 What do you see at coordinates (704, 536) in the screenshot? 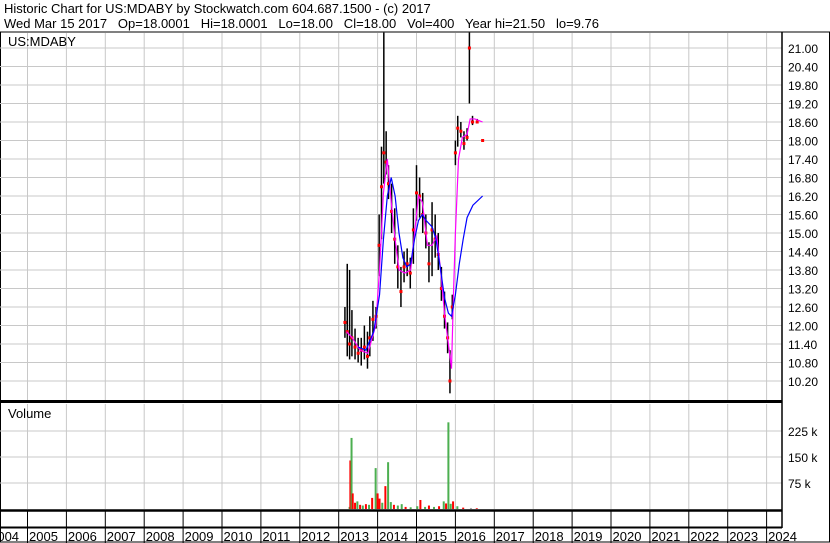
I see `year-label: 2022` at bounding box center [704, 536].